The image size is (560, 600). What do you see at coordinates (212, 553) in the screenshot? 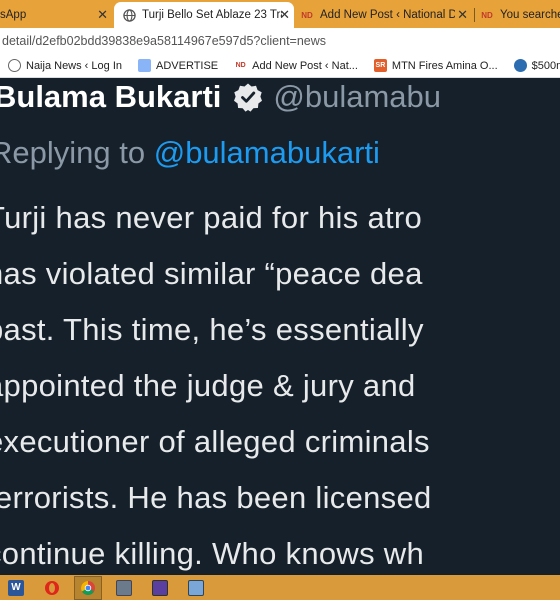
I see `tweet-text-line: continue killing. Who knows wh` at bounding box center [212, 553].